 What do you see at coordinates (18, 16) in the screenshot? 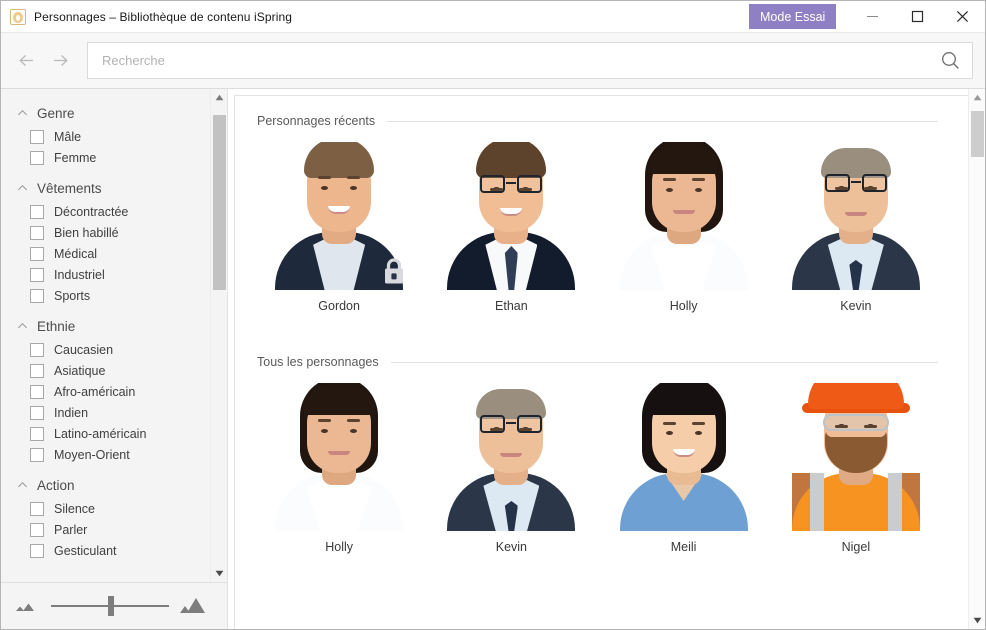
I see `person-avatar-icon` at bounding box center [18, 16].